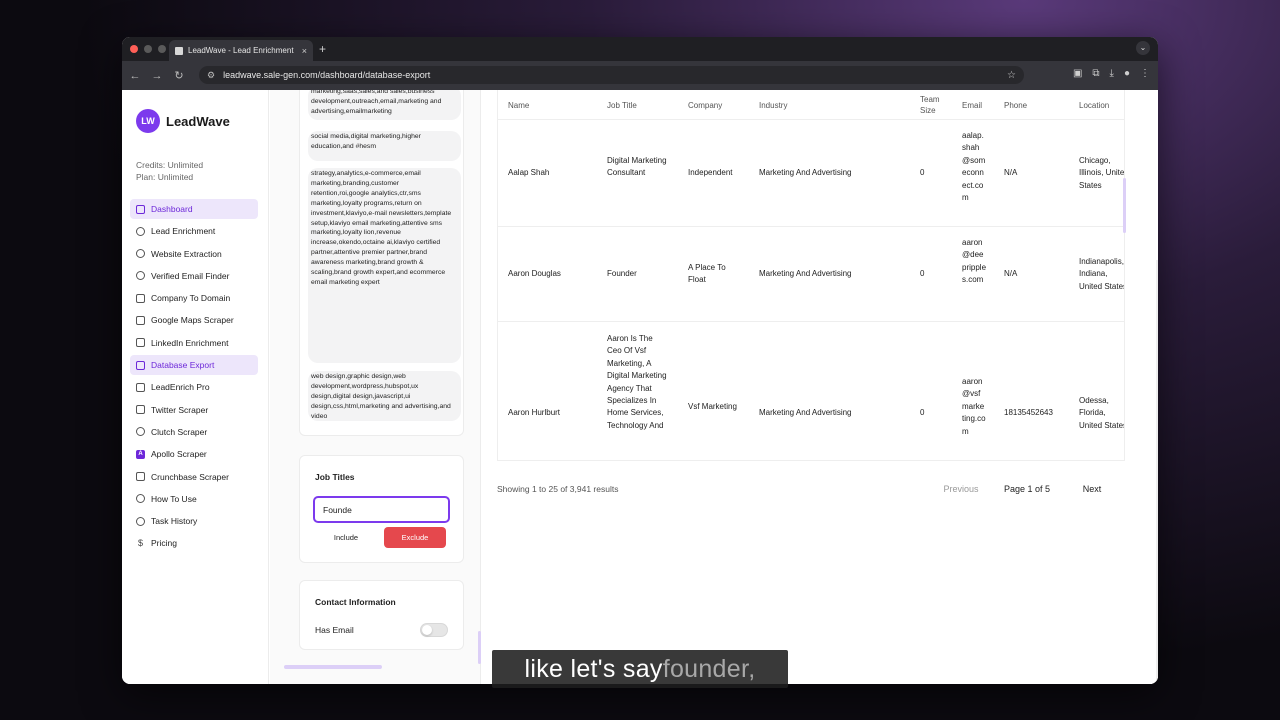  I want to click on more-menu-icon: ⋮, so click(1145, 73).